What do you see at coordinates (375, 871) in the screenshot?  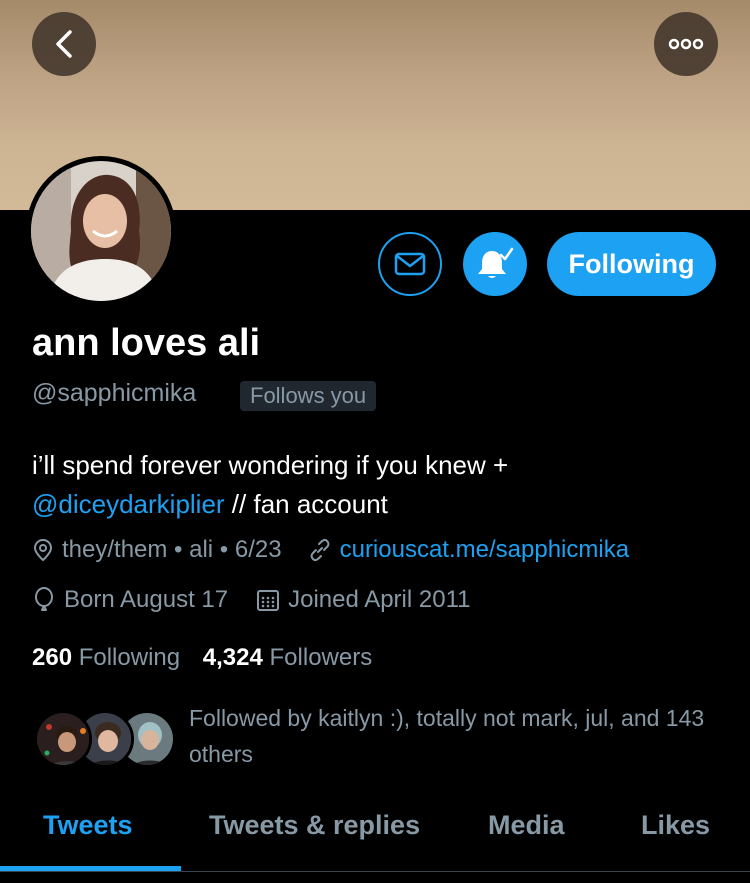 I see `tabs-divider` at bounding box center [375, 871].